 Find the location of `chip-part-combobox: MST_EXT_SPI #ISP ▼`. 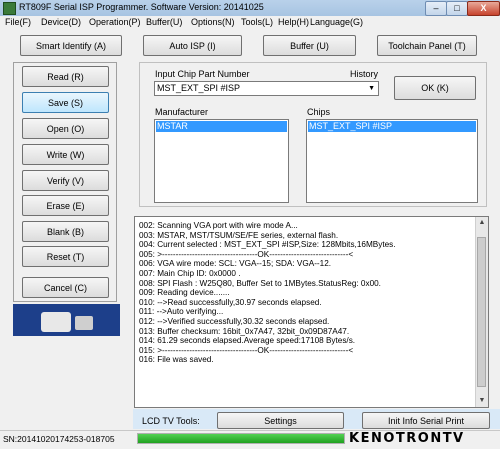

chip-part-combobox: MST_EXT_SPI #ISP ▼ is located at coordinates (266, 88).